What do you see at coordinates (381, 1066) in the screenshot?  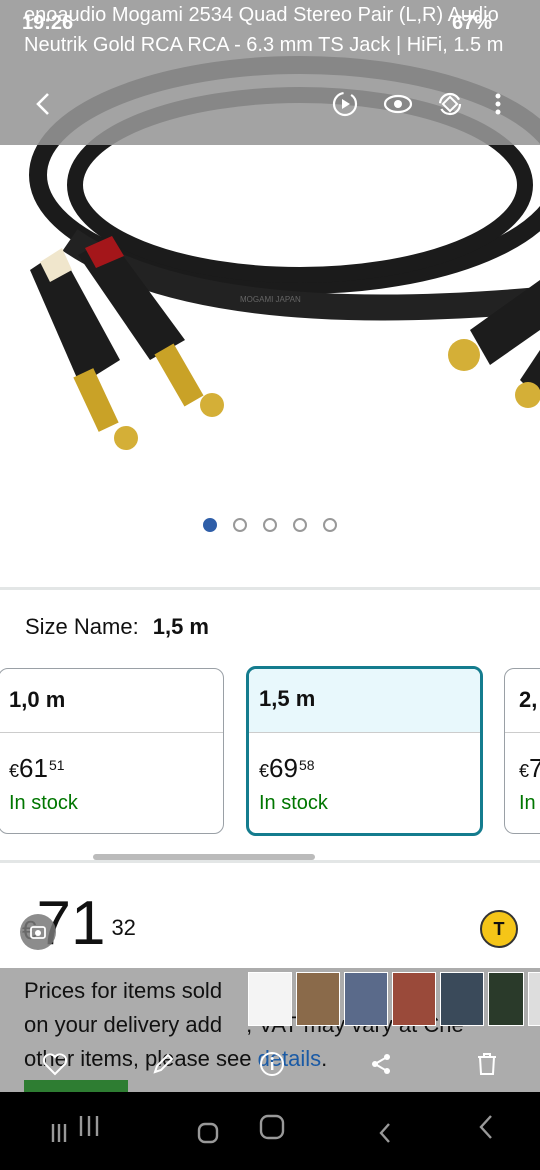 I see `share-icon` at bounding box center [381, 1066].